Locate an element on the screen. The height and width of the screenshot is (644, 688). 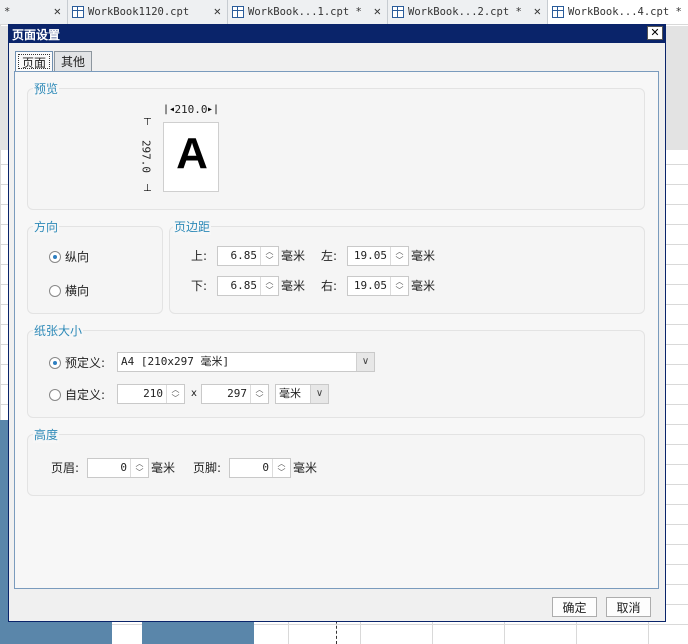
orientation-group is located at coordinates (95, 270).